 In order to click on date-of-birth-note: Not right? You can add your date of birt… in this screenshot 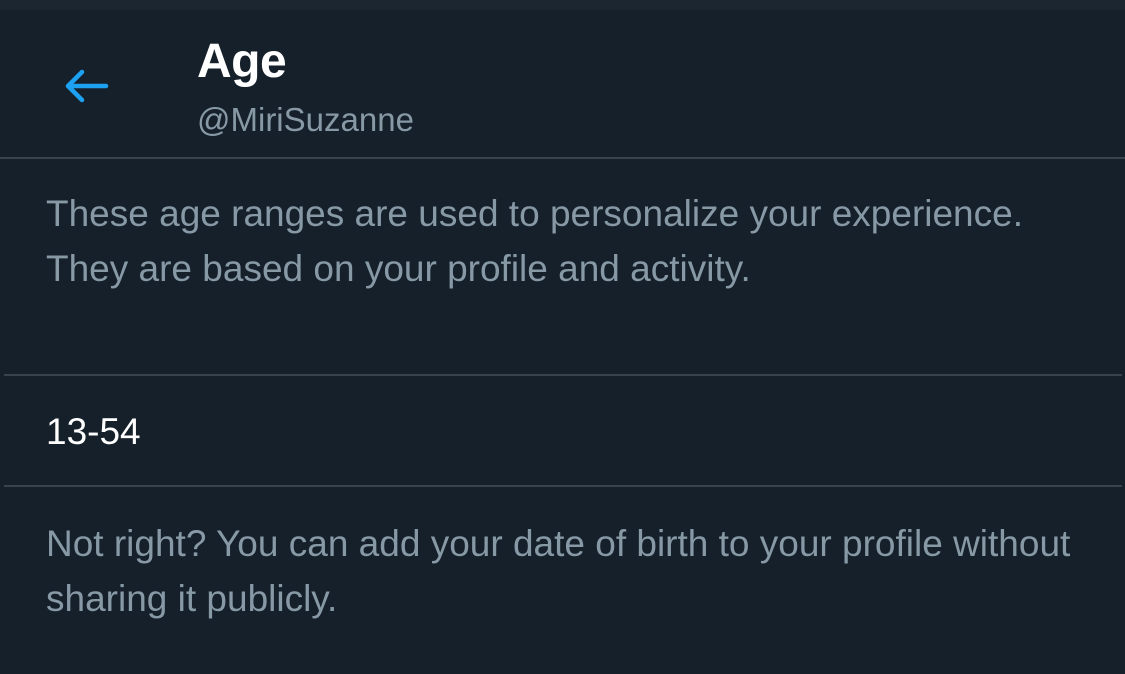, I will do `click(558, 571)`.